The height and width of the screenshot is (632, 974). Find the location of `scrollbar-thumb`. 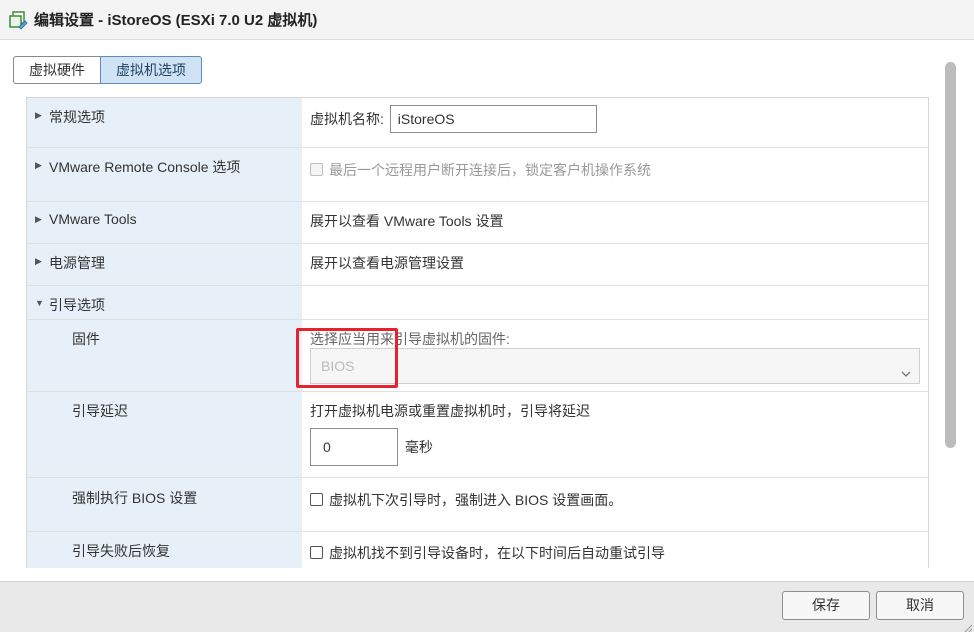

scrollbar-thumb is located at coordinates (950, 255).